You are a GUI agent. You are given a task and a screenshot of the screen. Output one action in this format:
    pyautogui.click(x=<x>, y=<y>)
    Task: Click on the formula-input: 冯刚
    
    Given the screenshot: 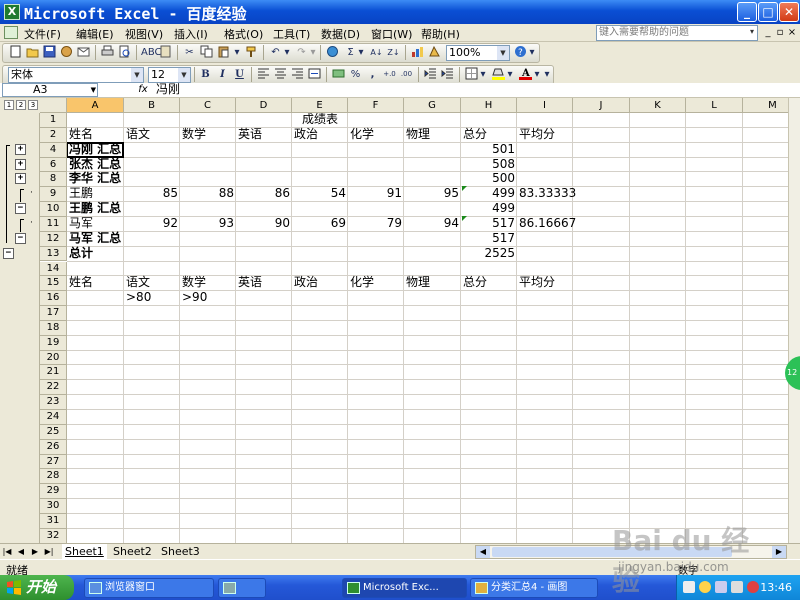 What is the action you would take?
    pyautogui.click(x=168, y=90)
    